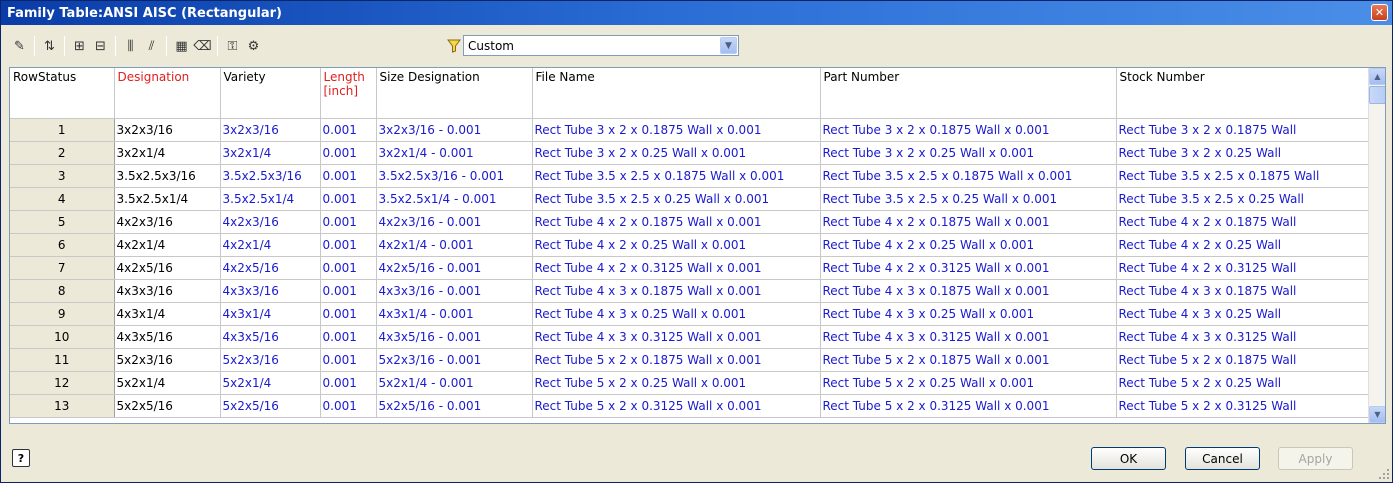 This screenshot has height=483, width=1393. Describe the element at coordinates (62, 291) in the screenshot. I see `cell-row-status: 8` at that location.